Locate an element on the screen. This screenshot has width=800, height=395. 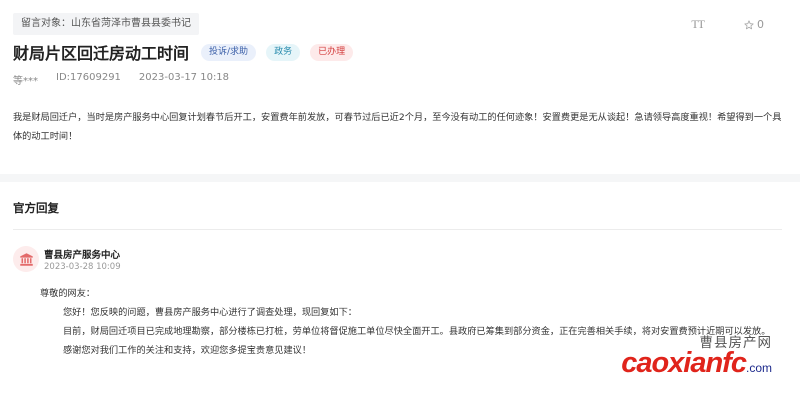
title-row: 财局片区回迁房动工时间 投诉/求助 政务 已办理 is located at coordinates (188, 52).